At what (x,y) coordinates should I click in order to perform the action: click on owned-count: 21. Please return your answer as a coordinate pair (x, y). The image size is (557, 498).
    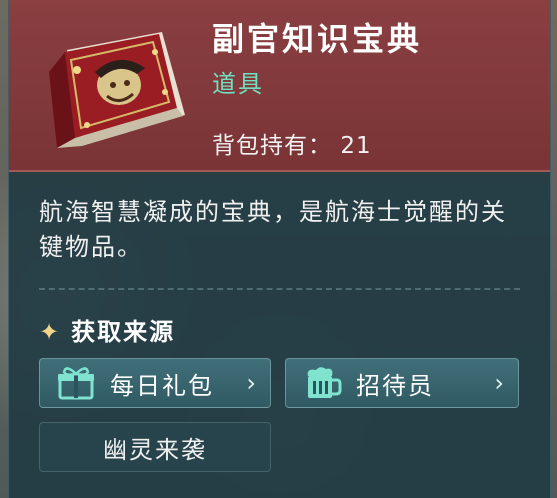
    Looking at the image, I should click on (356, 146).